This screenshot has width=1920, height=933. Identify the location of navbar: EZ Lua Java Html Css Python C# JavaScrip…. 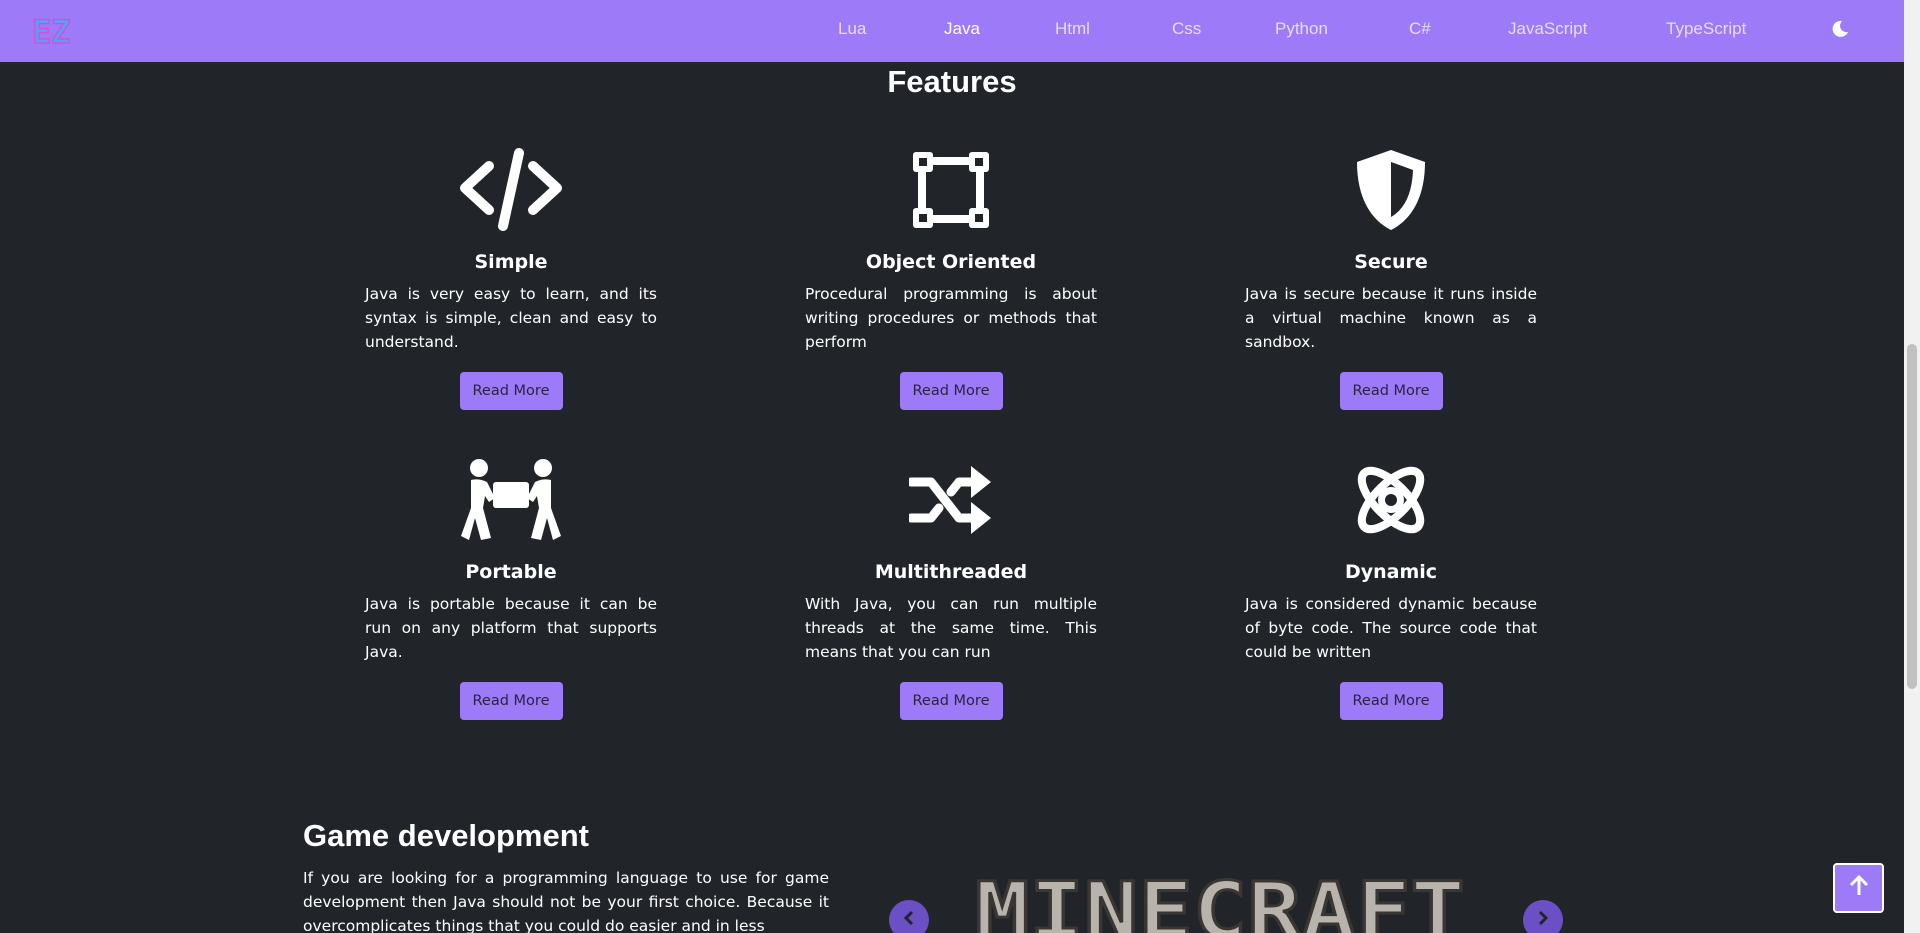
(952, 31).